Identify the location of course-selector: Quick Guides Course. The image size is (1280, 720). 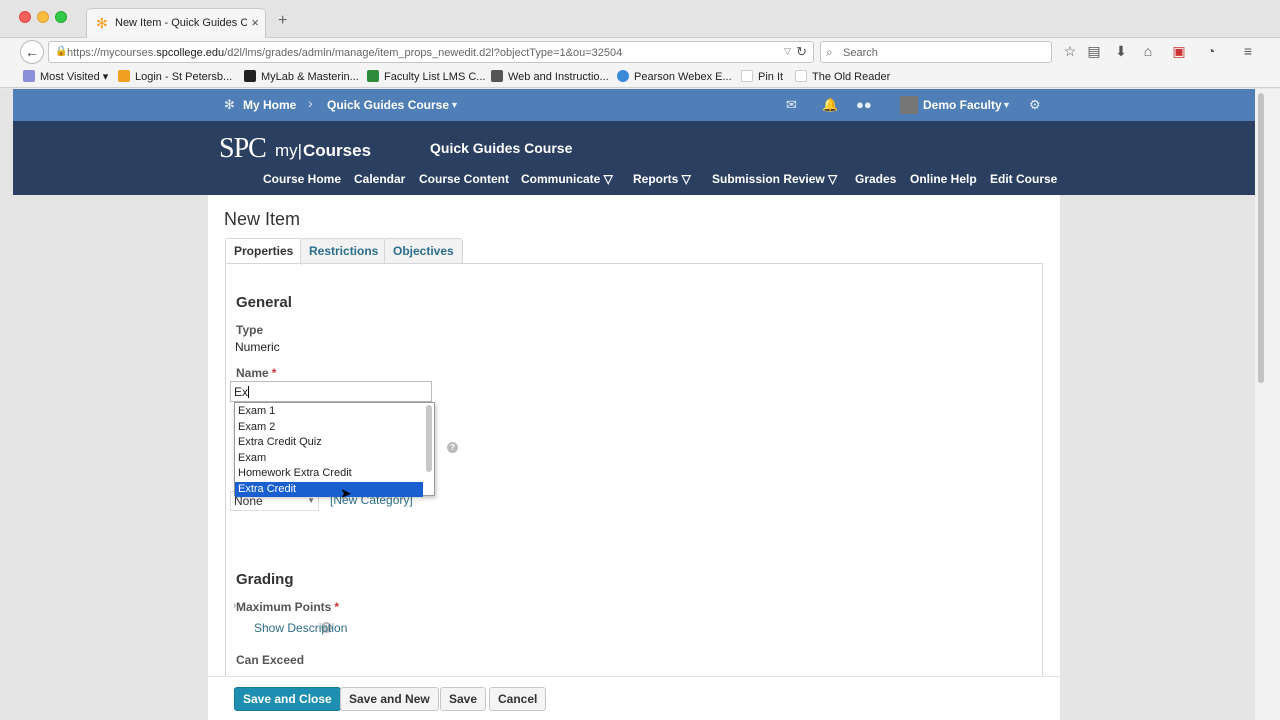
(388, 105).